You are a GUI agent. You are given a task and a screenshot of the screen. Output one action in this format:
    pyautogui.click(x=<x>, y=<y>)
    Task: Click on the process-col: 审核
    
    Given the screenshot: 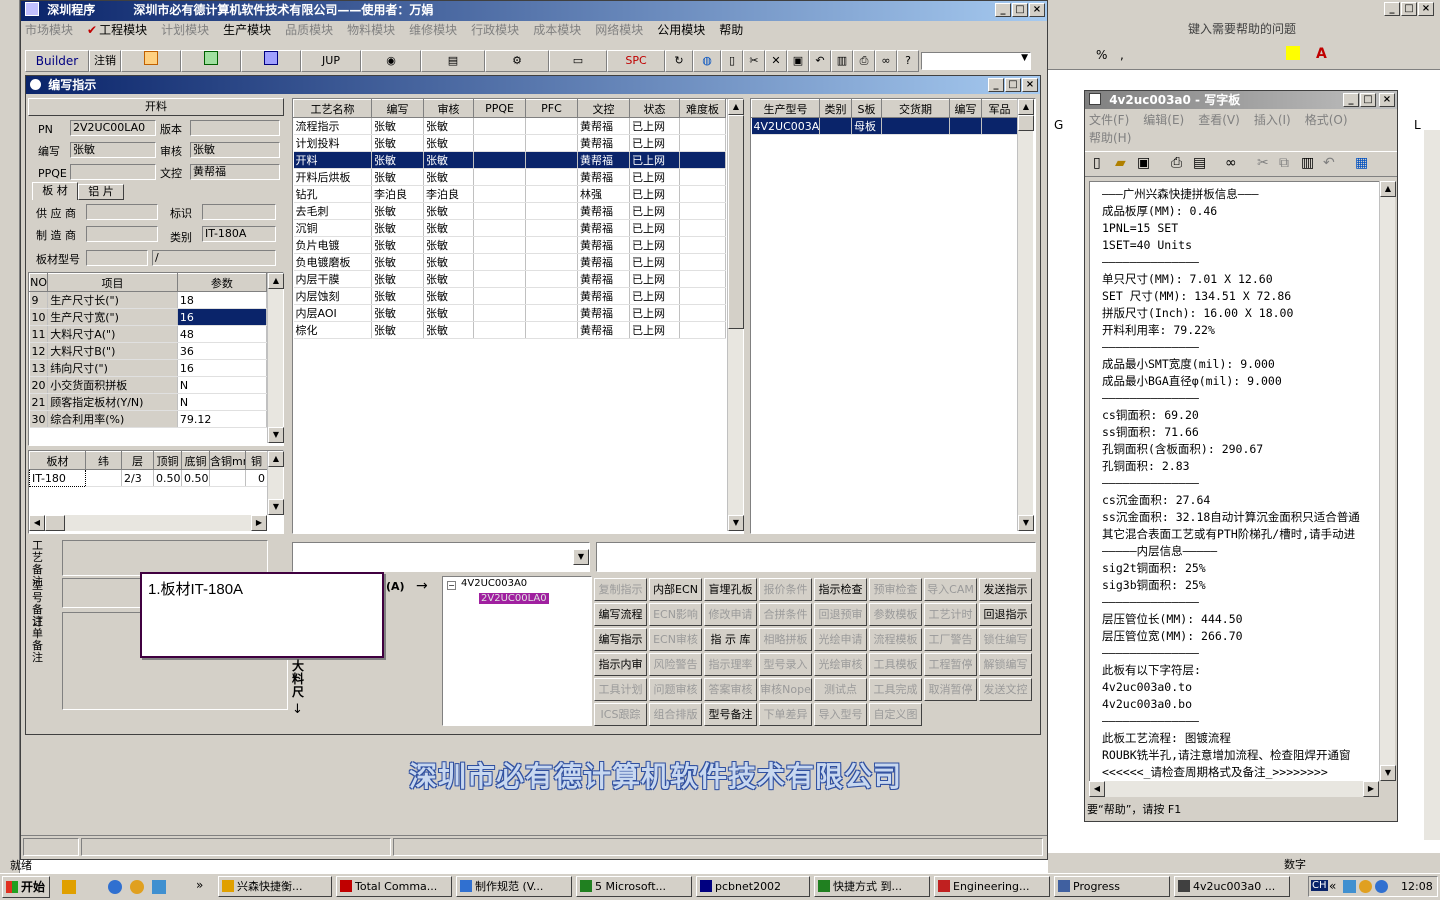 What is the action you would take?
    pyautogui.click(x=448, y=108)
    